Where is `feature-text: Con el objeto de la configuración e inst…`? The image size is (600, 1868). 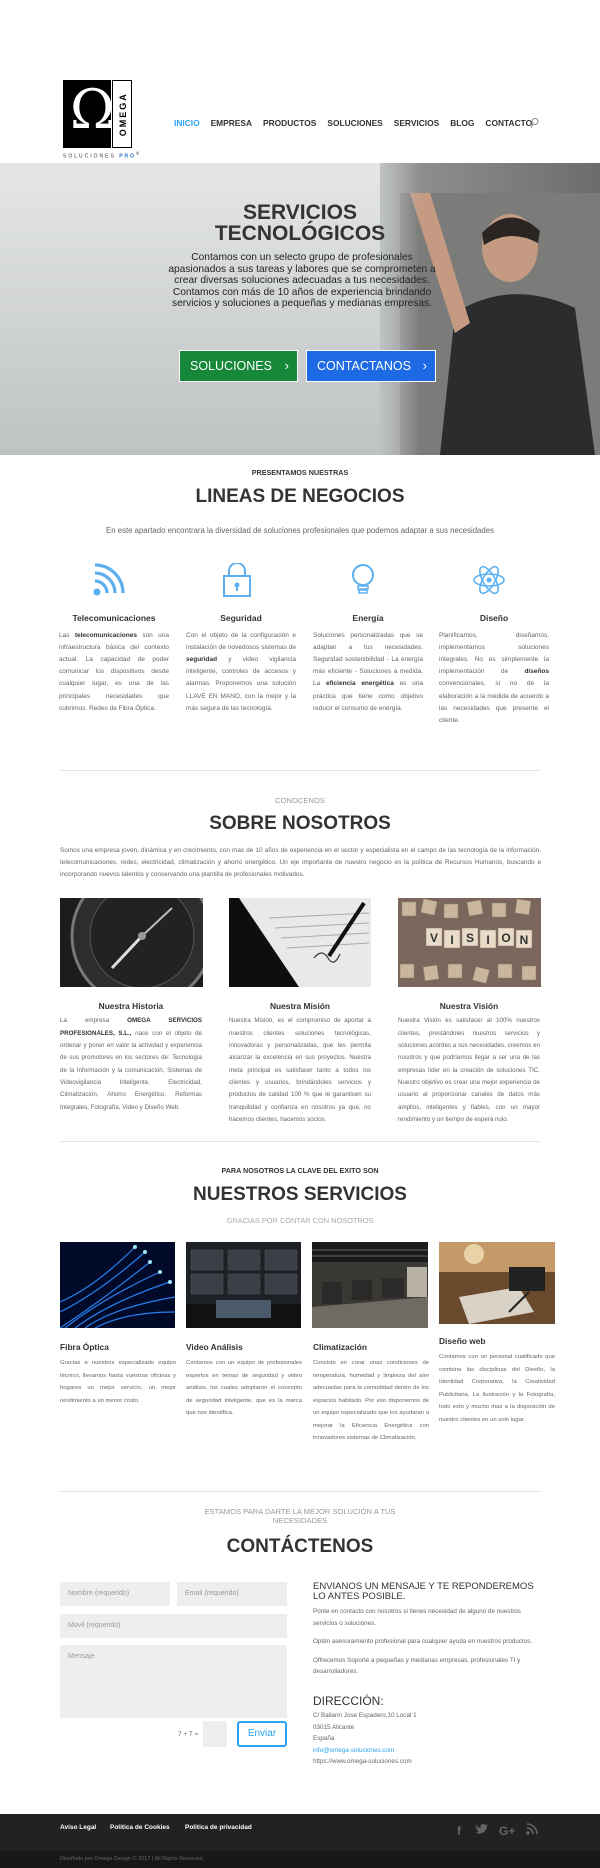
feature-text: Con el objeto de la configuración e inst… is located at coordinates (241, 671).